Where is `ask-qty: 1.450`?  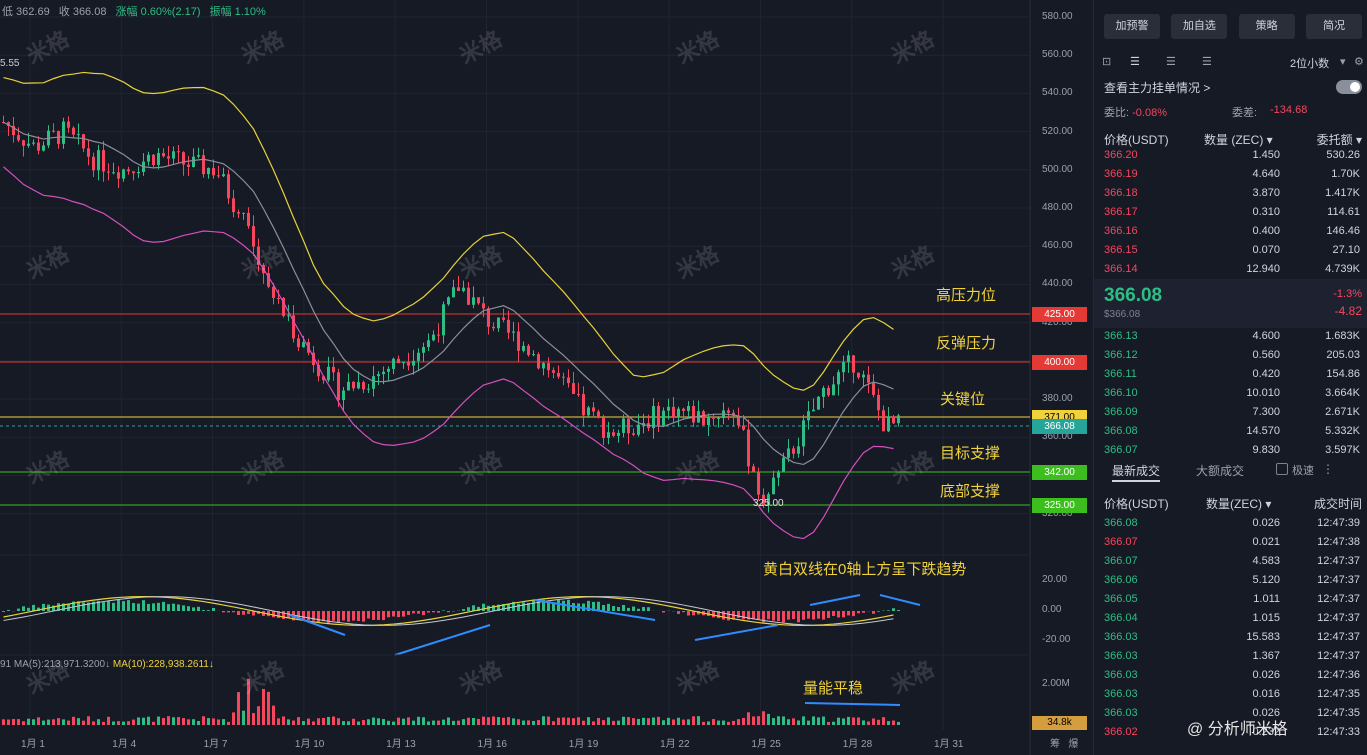 ask-qty: 1.450 is located at coordinates (1266, 155).